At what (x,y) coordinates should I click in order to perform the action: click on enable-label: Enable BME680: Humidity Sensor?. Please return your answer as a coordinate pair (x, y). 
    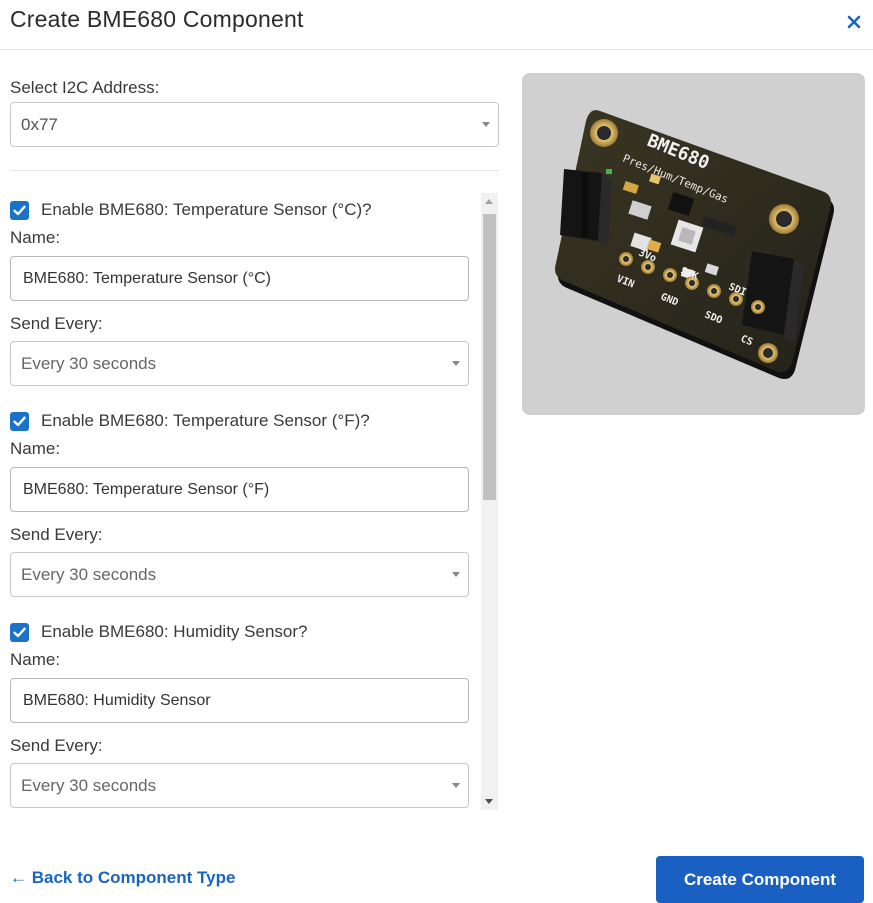
    Looking at the image, I should click on (174, 631).